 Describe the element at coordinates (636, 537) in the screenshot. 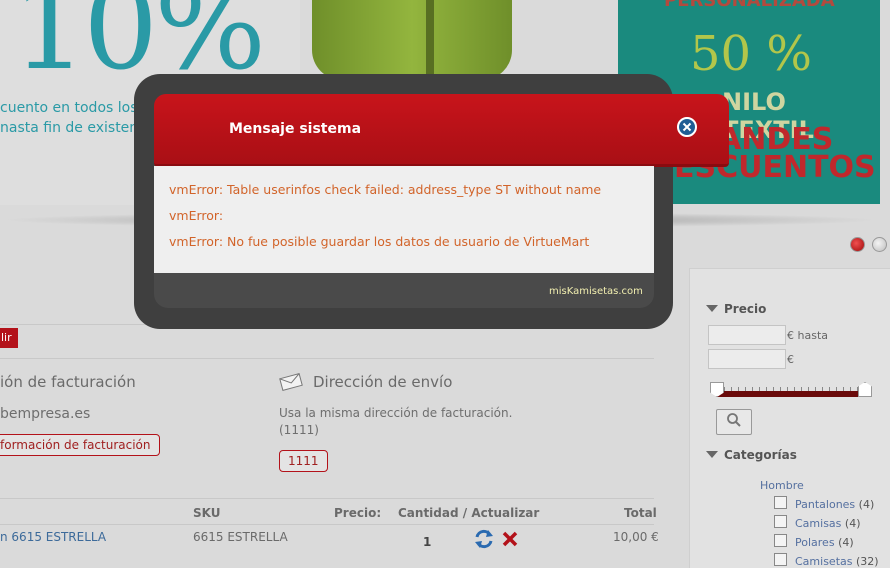

I see `cart-item-total: 10,00 €` at that location.